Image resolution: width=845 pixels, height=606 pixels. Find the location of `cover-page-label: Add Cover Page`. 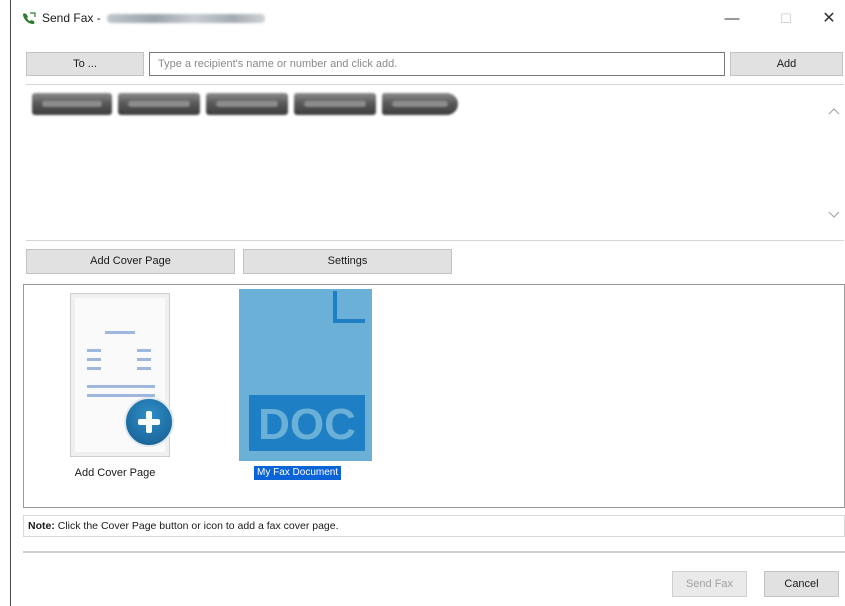

cover-page-label: Add Cover Page is located at coordinates (115, 473).